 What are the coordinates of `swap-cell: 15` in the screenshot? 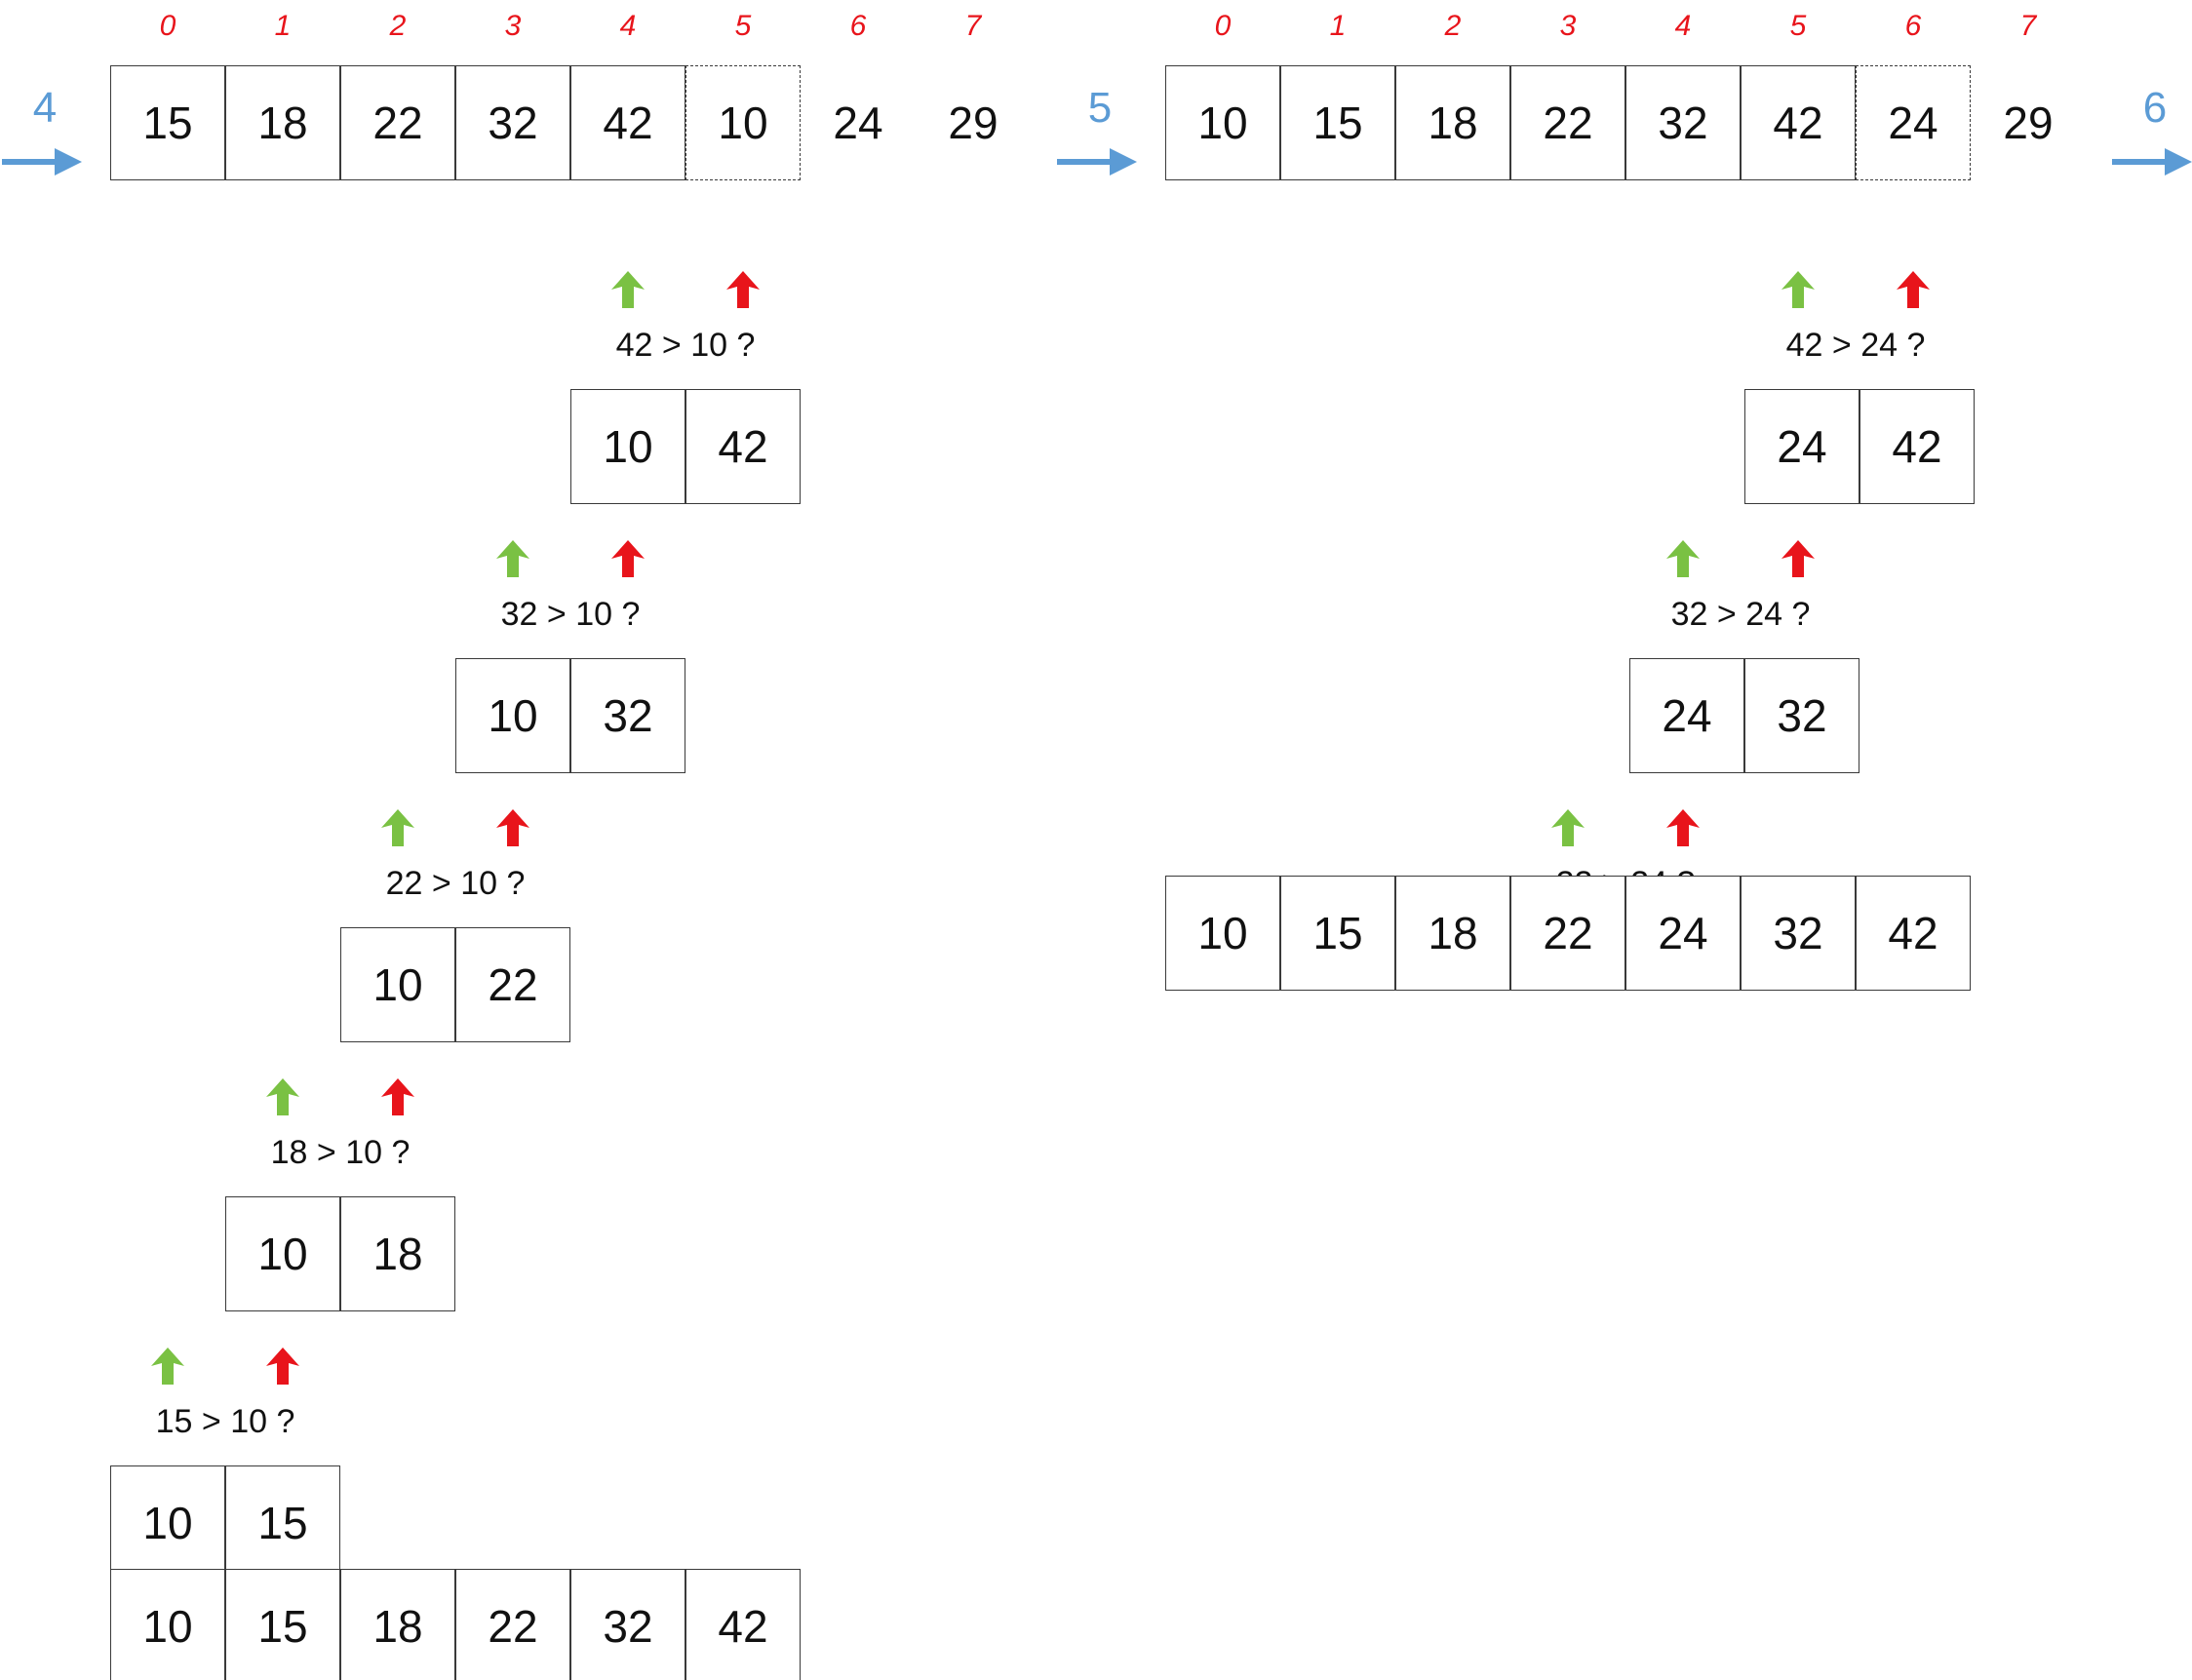 It's located at (282, 1523).